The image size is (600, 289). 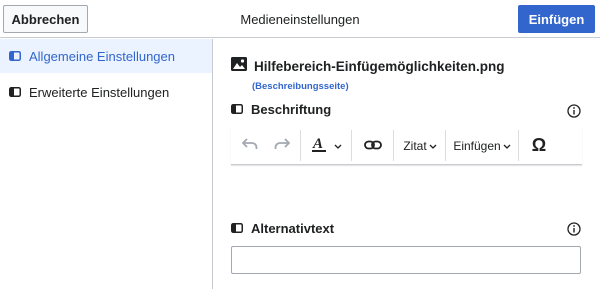 What do you see at coordinates (317, 144) in the screenshot?
I see `svg-text: A` at bounding box center [317, 144].